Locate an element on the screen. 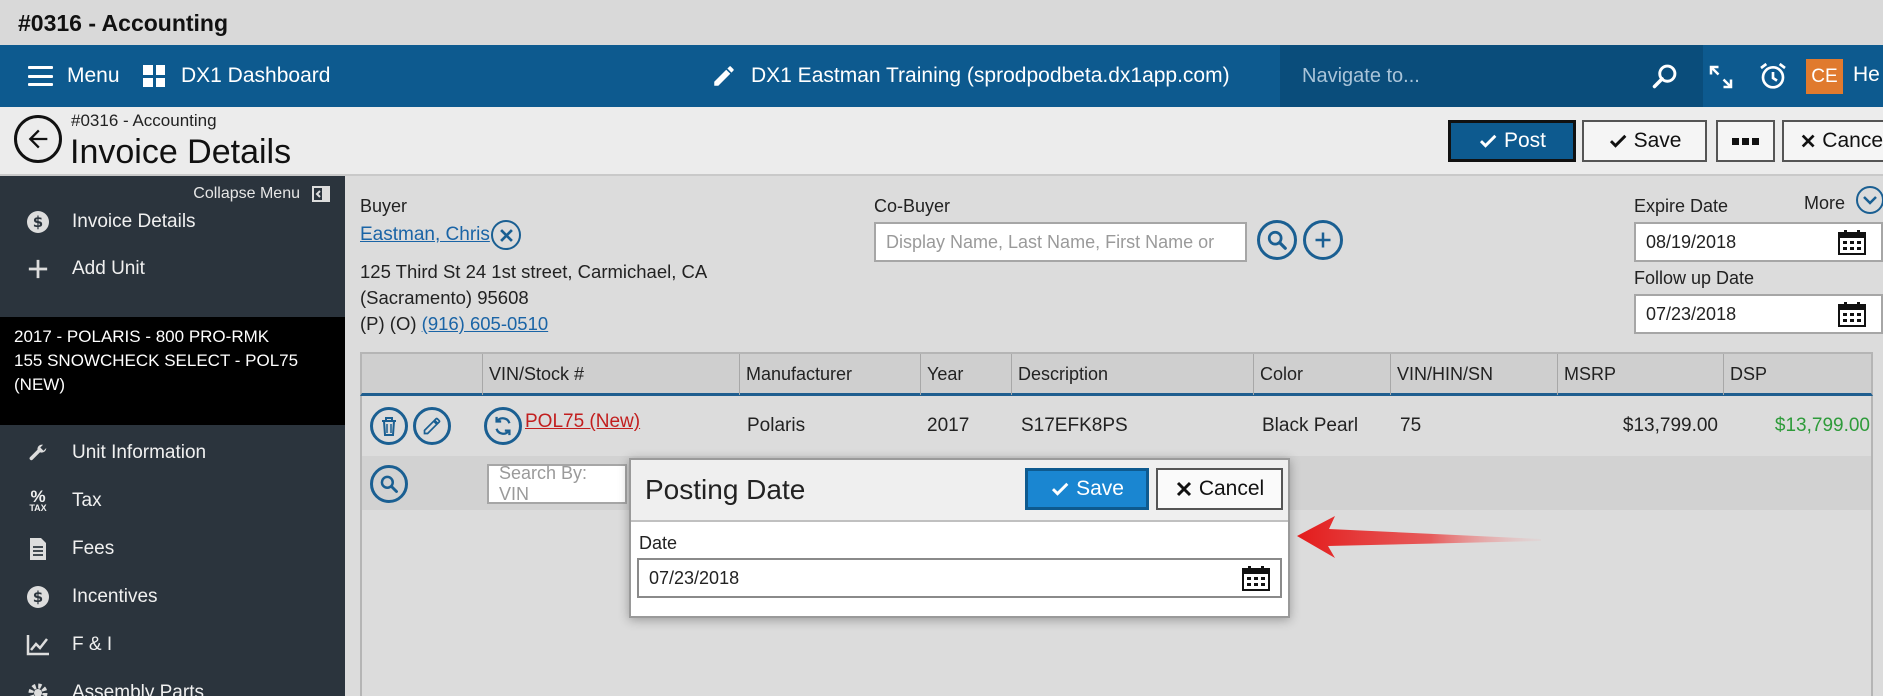  more-label: More is located at coordinates (1824, 203).